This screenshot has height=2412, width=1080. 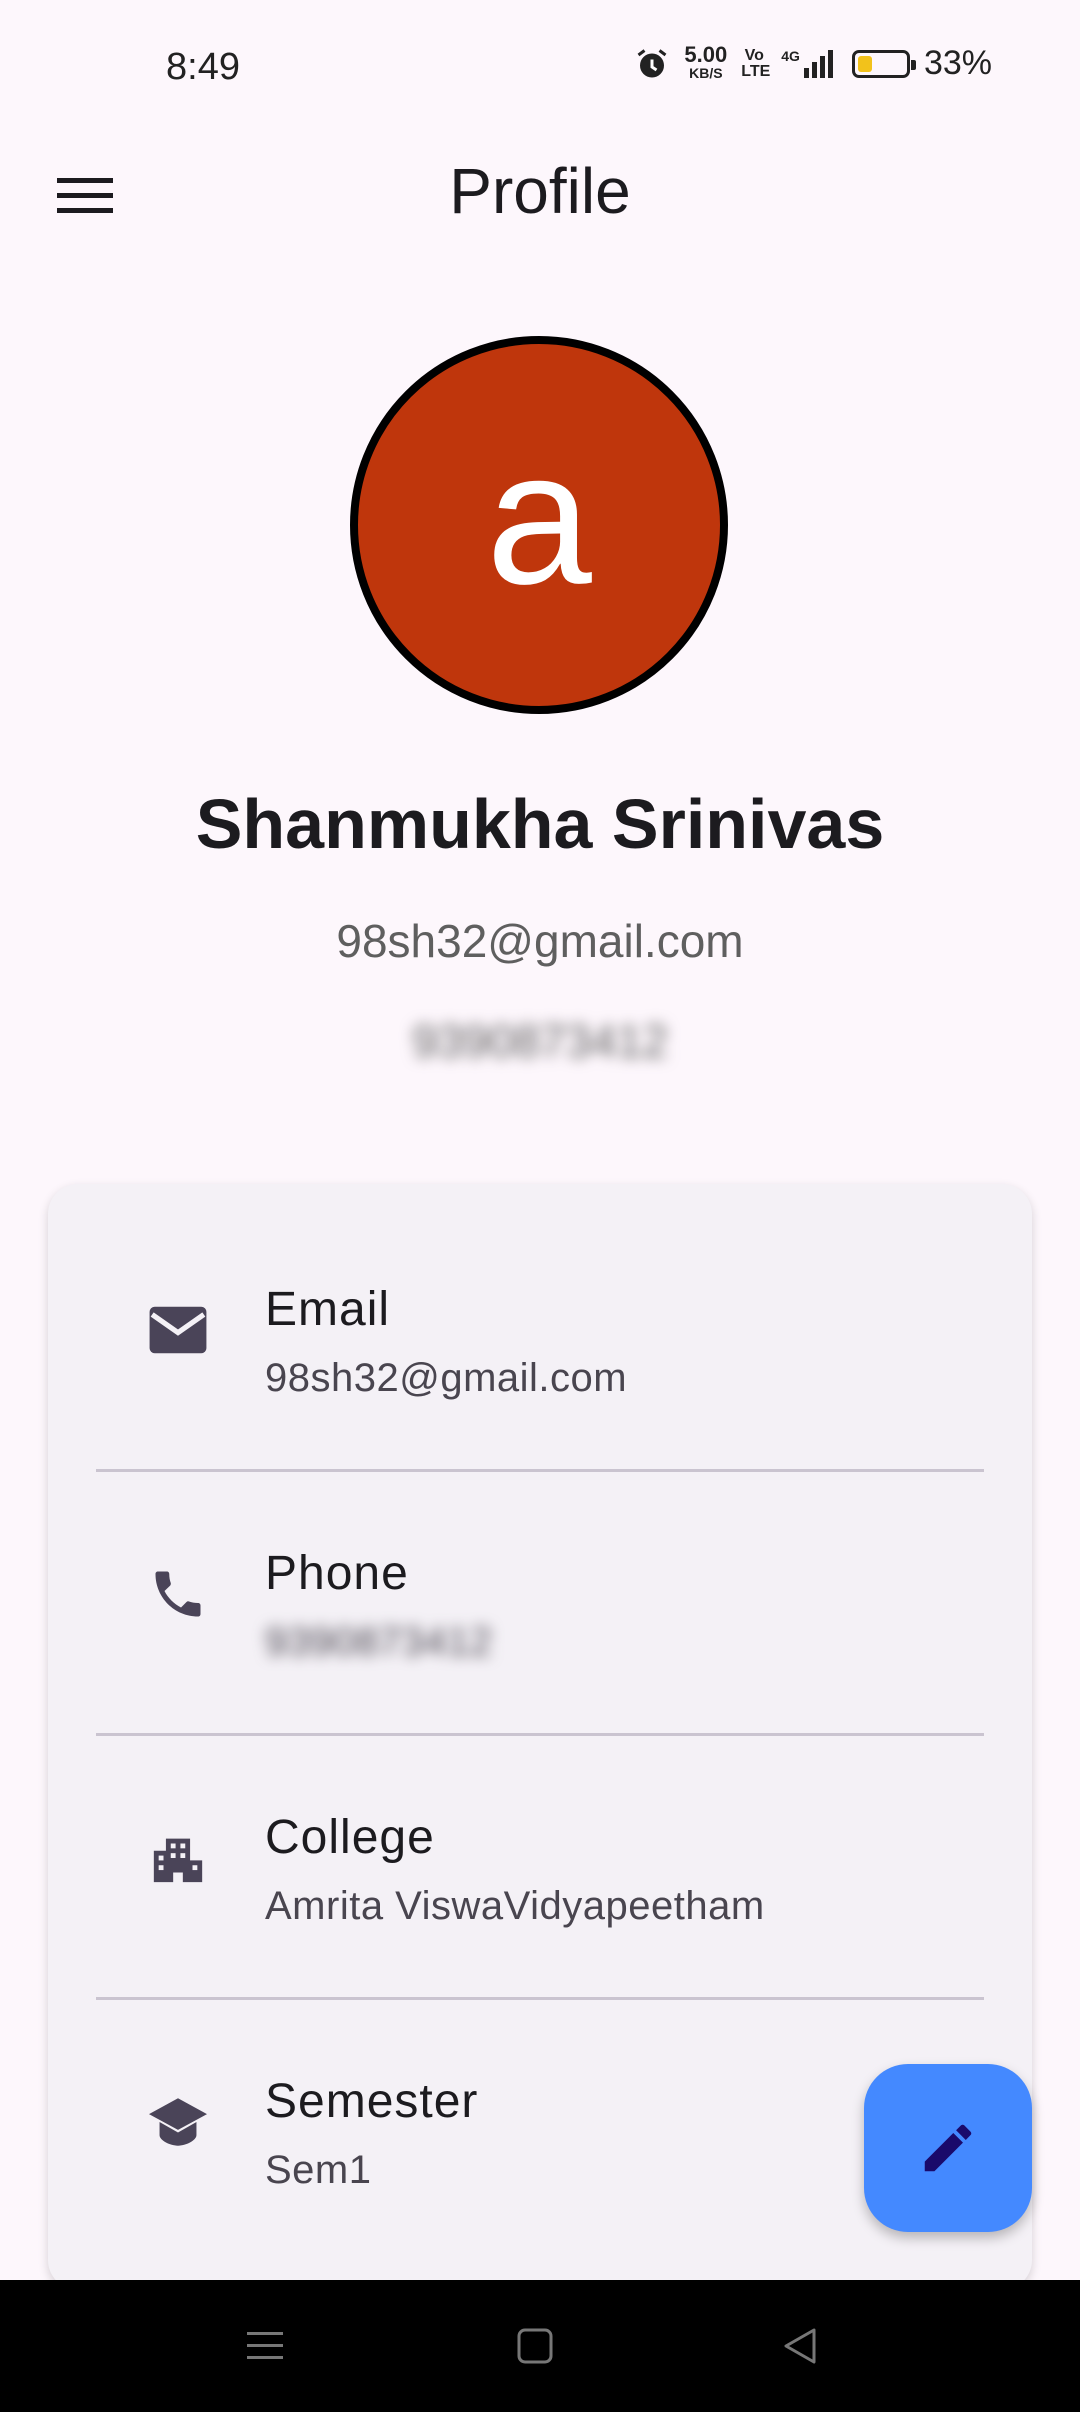 I want to click on net-speed: 5.00 KB/S, so click(x=706, y=61).